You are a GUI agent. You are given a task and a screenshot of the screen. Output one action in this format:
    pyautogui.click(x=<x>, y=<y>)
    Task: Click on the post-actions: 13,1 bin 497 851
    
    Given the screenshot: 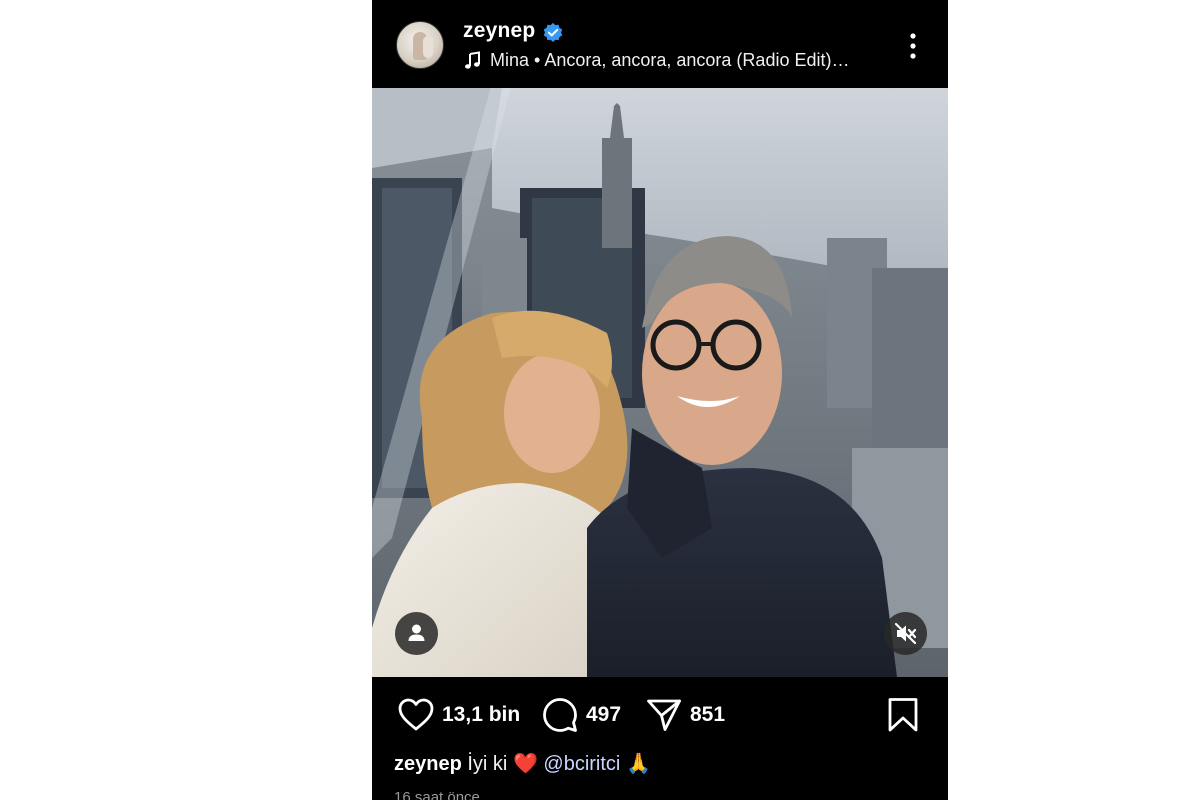 What is the action you would take?
    pyautogui.click(x=660, y=716)
    